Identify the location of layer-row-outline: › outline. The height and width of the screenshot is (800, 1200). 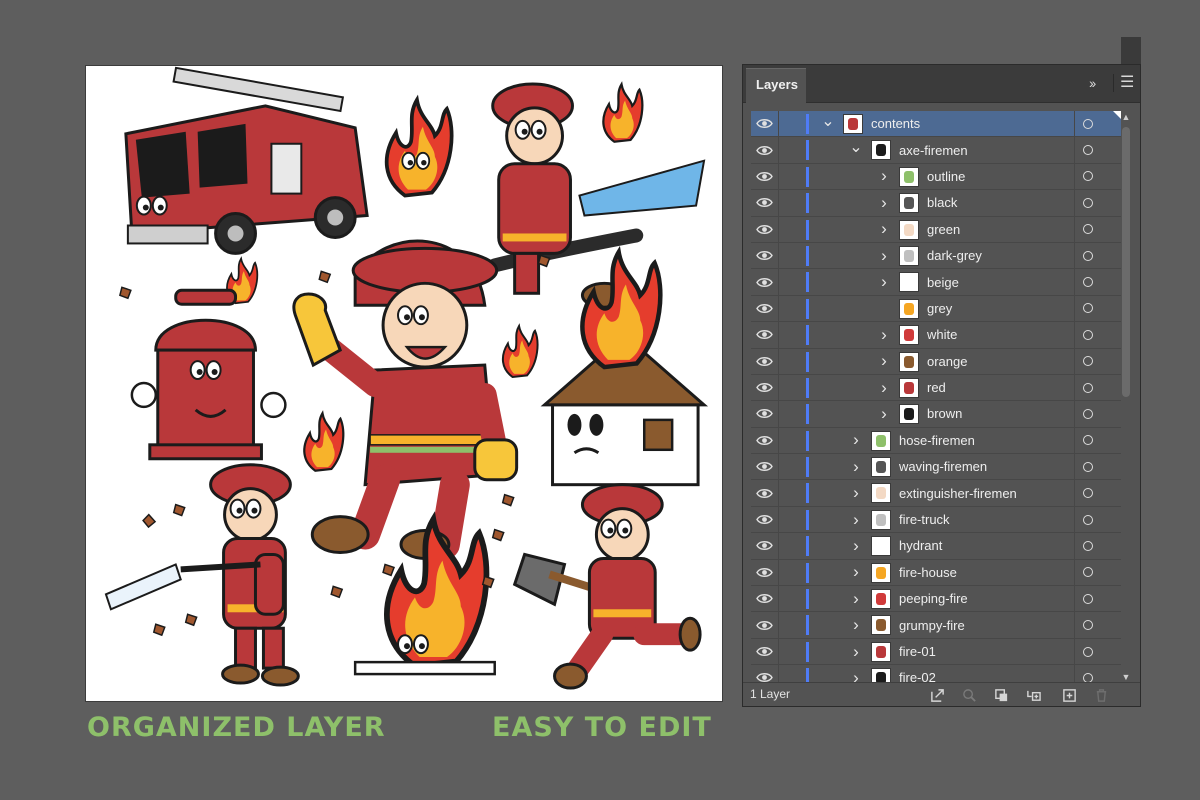
(936, 177).